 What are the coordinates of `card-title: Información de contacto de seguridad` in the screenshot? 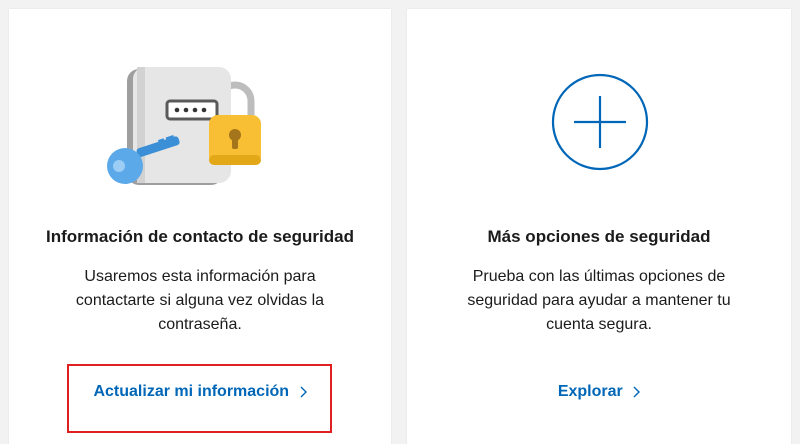 It's located at (200, 236).